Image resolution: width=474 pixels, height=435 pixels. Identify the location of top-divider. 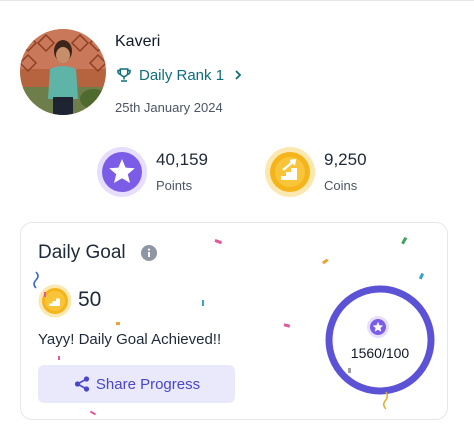
(237, 0).